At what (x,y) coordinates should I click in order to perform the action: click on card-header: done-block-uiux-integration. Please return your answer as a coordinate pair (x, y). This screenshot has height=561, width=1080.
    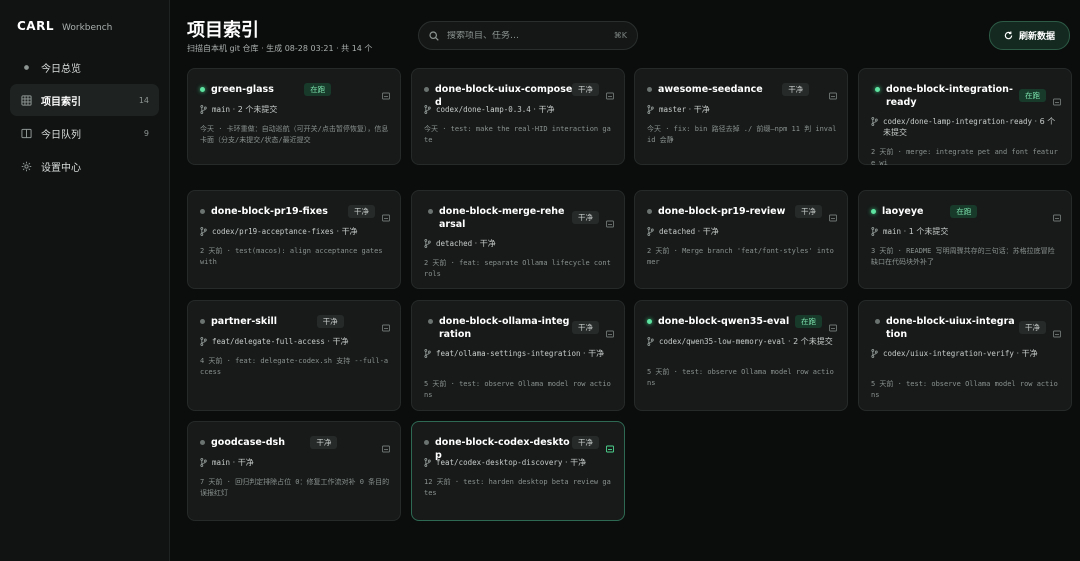
    Looking at the image, I should click on (946, 328).